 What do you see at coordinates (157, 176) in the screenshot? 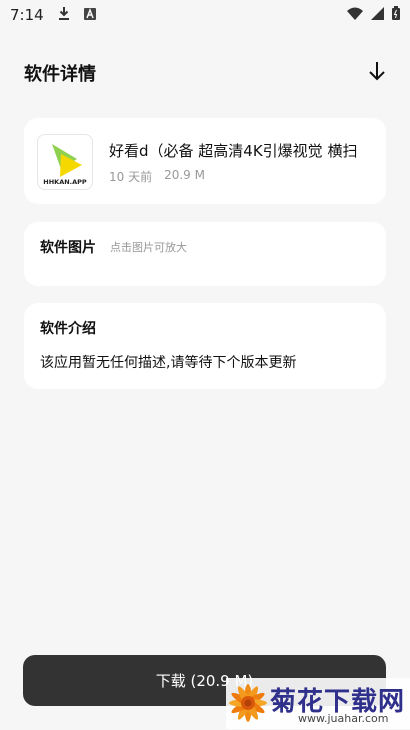
I see `app-meta: 10 天前 20.9 M` at bounding box center [157, 176].